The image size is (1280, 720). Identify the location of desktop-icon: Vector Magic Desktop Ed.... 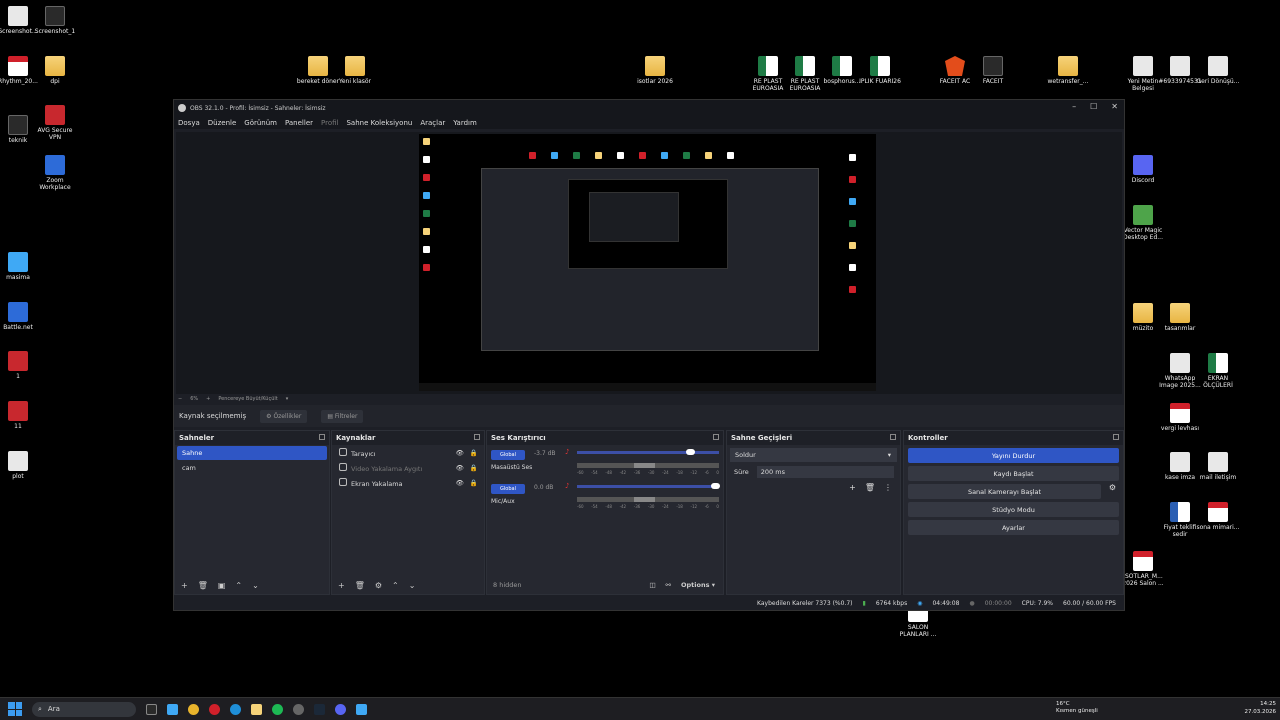
(1143, 223).